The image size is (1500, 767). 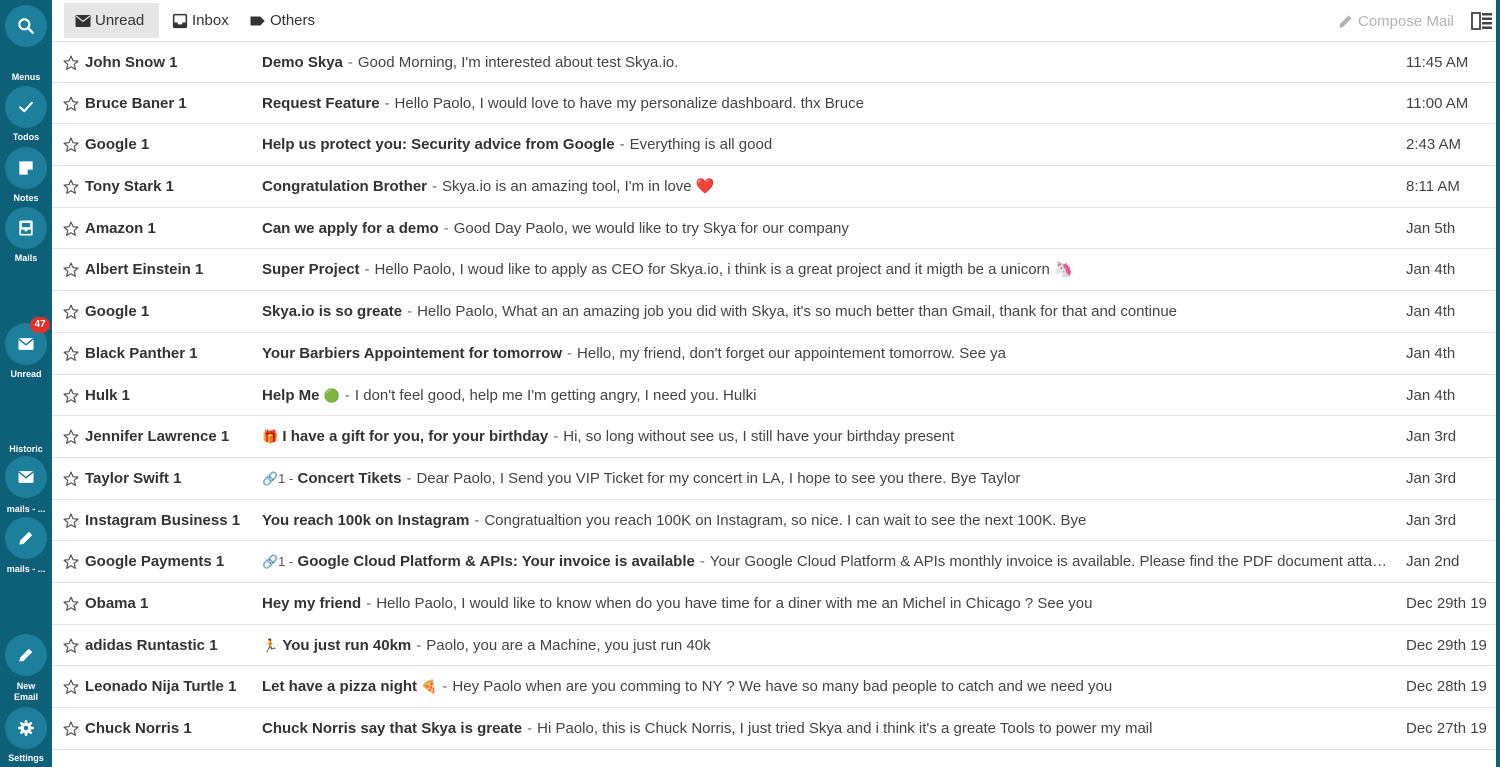 I want to click on email-sender: Amazon 1, so click(x=120, y=228).